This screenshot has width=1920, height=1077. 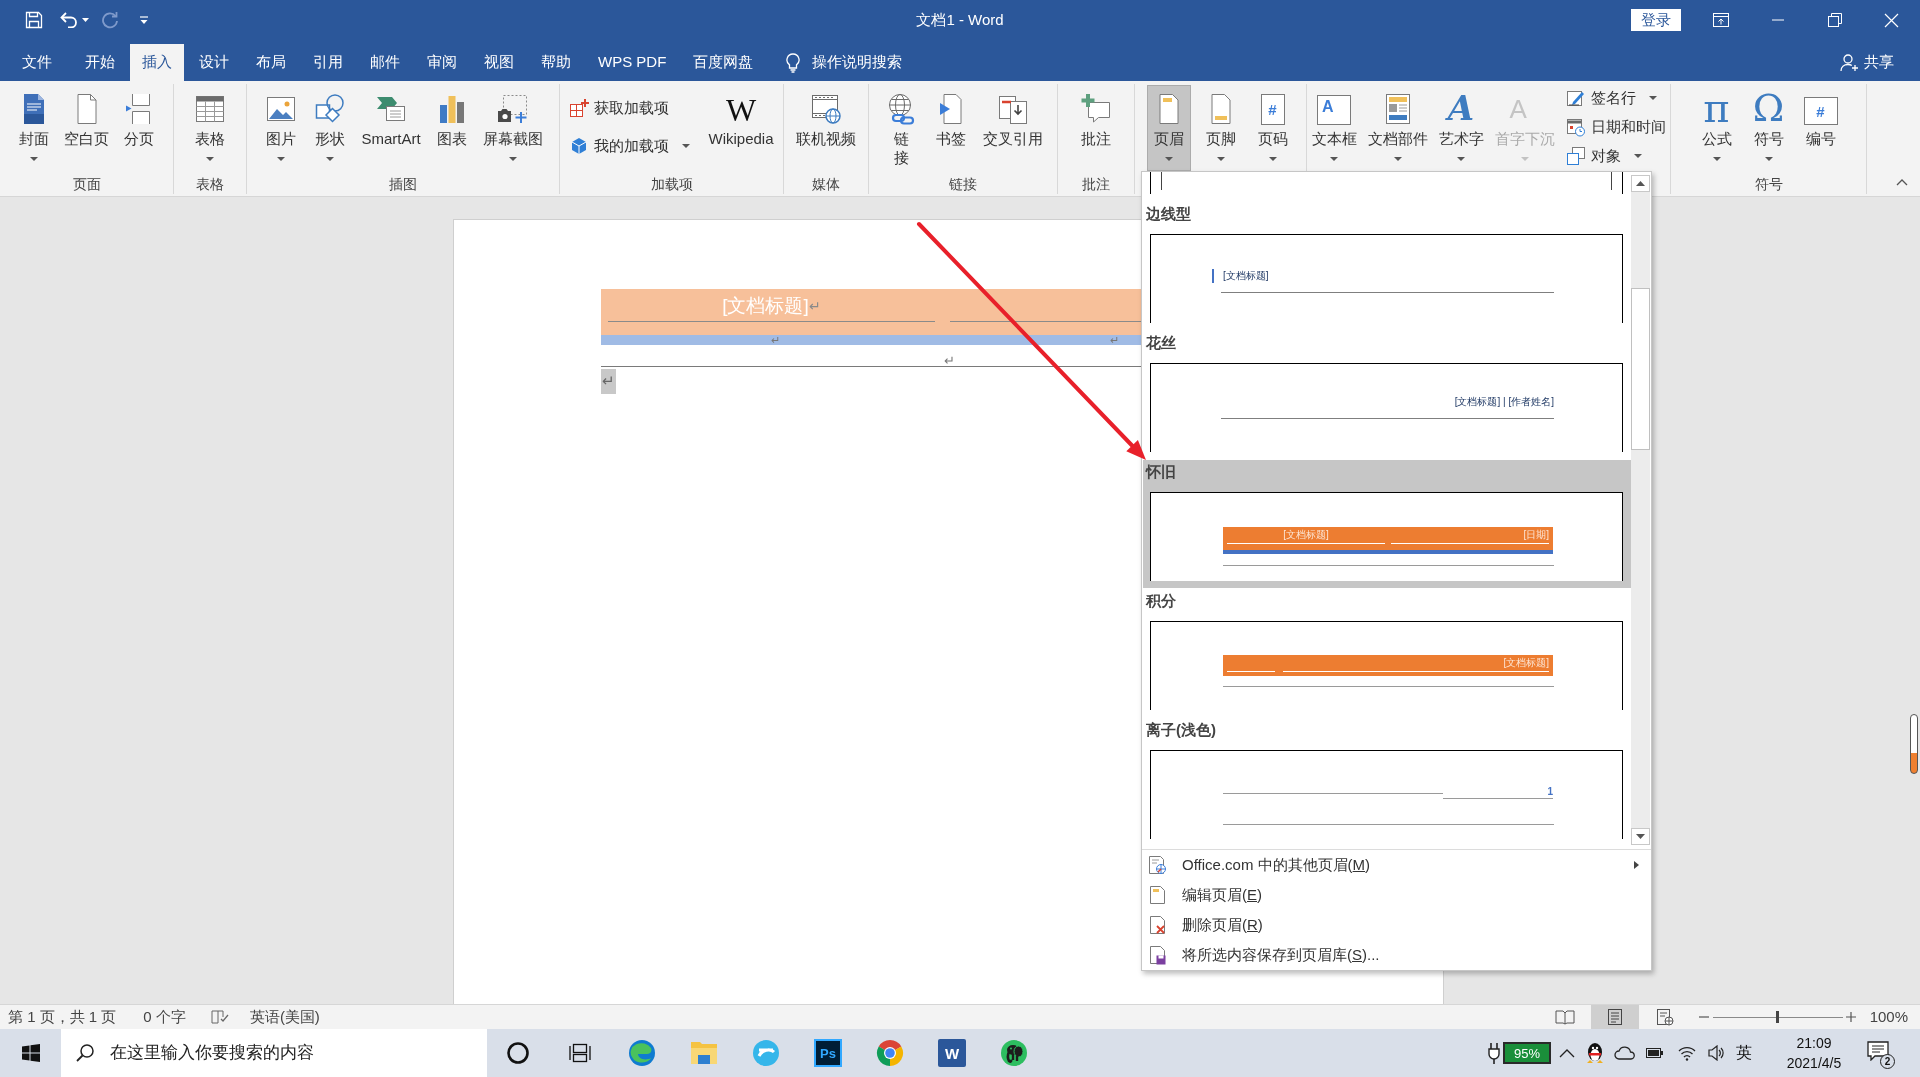 I want to click on ribbon-tab: 审阅, so click(x=442, y=62).